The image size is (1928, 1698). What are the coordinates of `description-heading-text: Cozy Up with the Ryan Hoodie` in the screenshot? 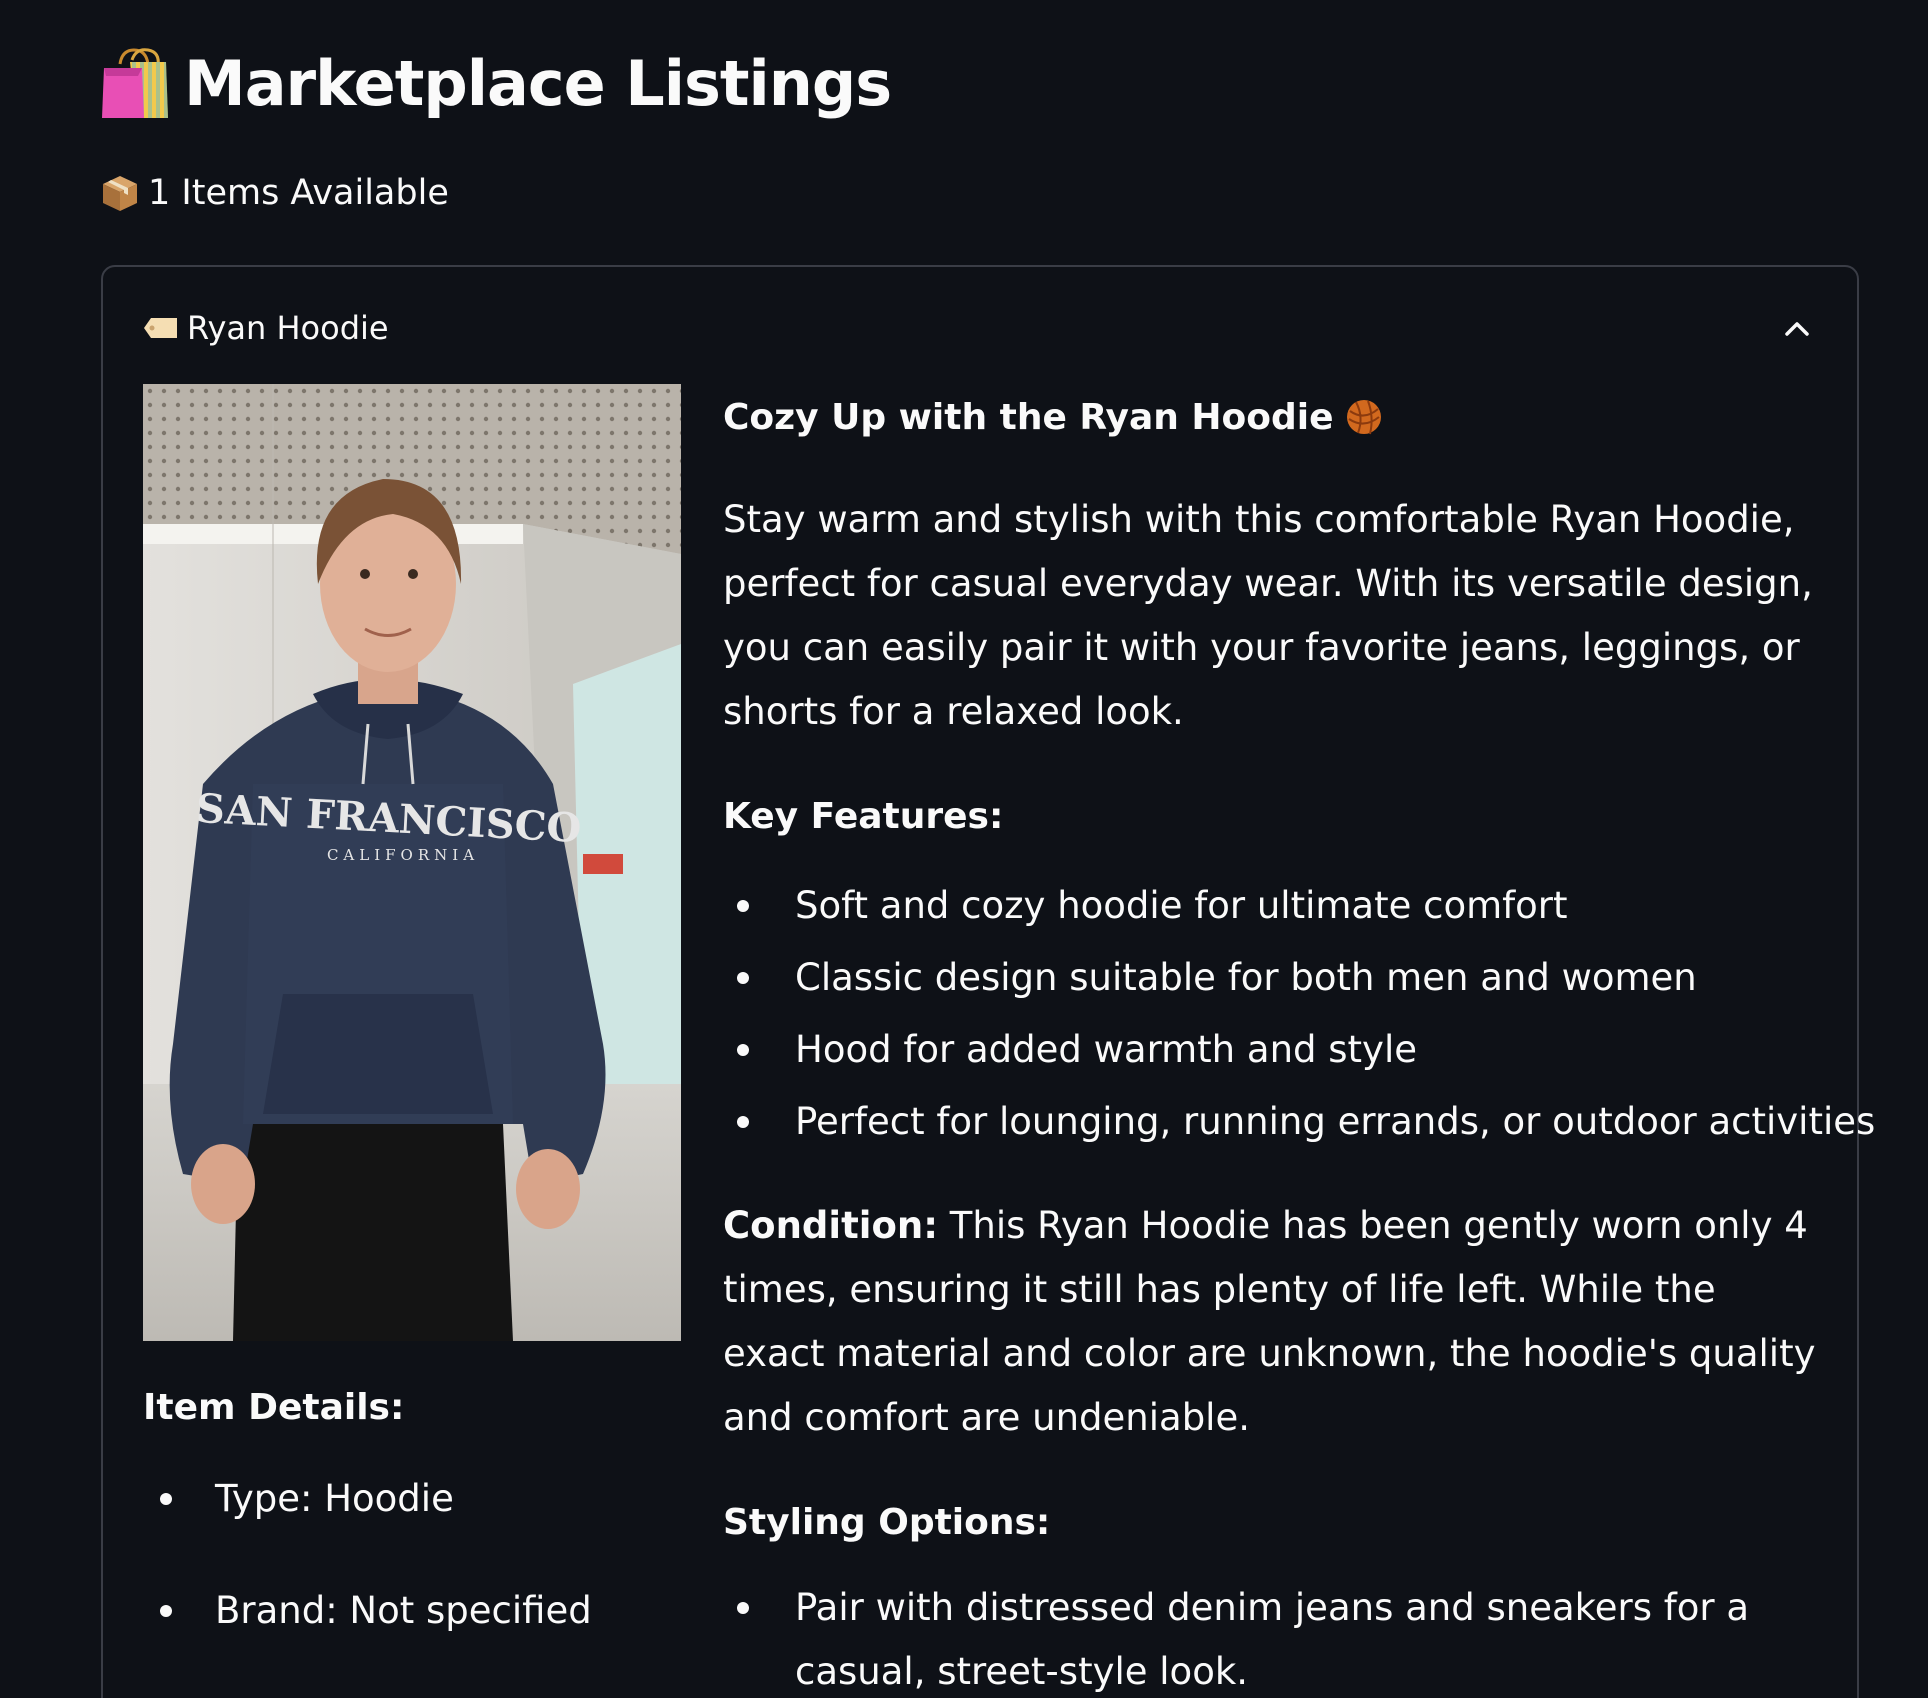 It's located at (1028, 417).